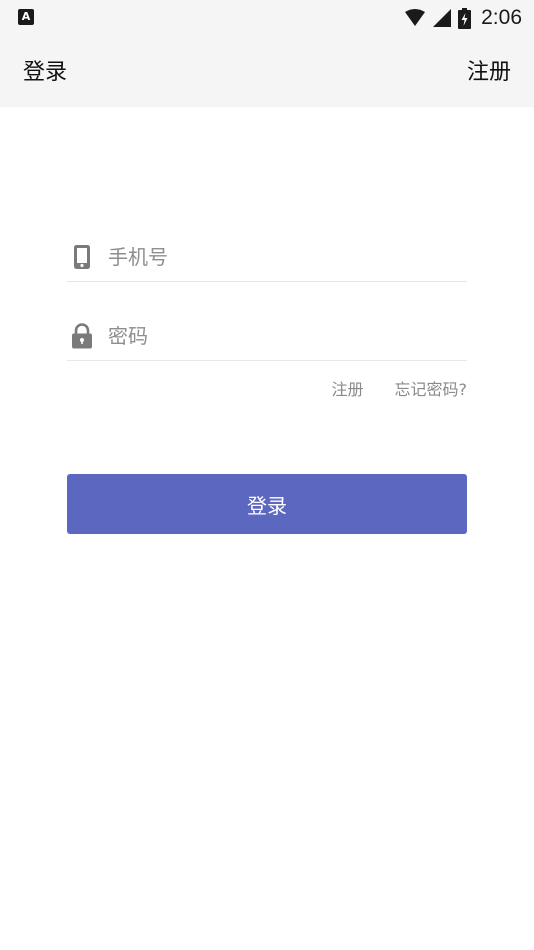  What do you see at coordinates (287, 256) in the screenshot?
I see `phone-input` at bounding box center [287, 256].